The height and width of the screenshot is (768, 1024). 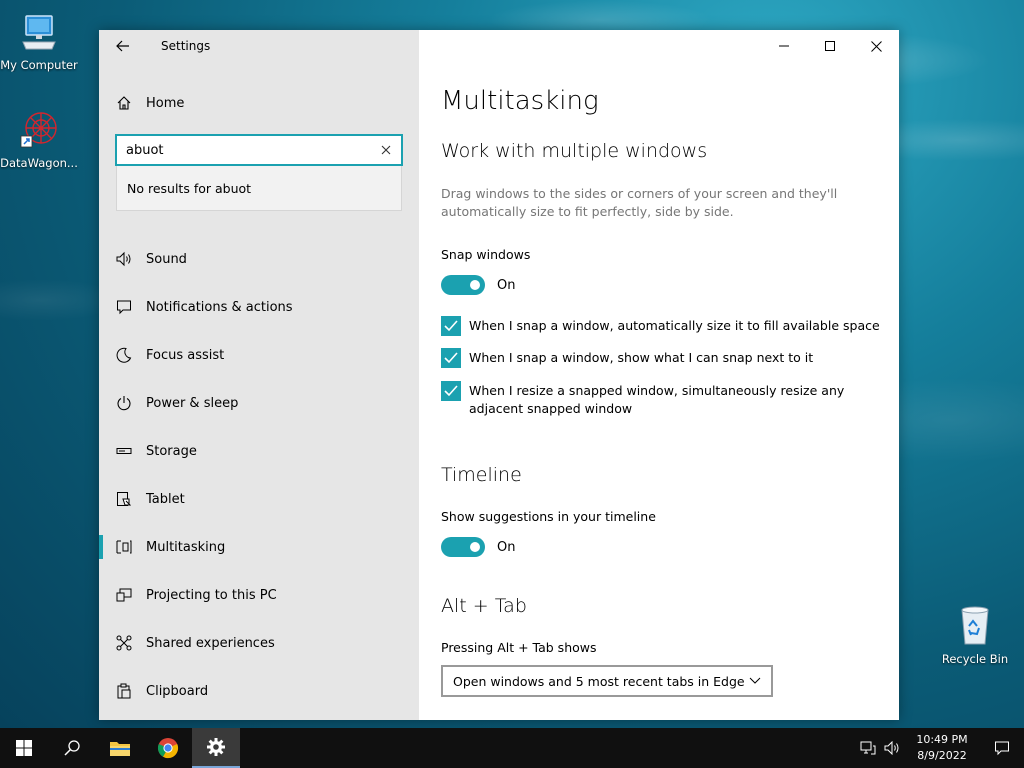 What do you see at coordinates (463, 285) in the screenshot?
I see `snap-windows-toggle` at bounding box center [463, 285].